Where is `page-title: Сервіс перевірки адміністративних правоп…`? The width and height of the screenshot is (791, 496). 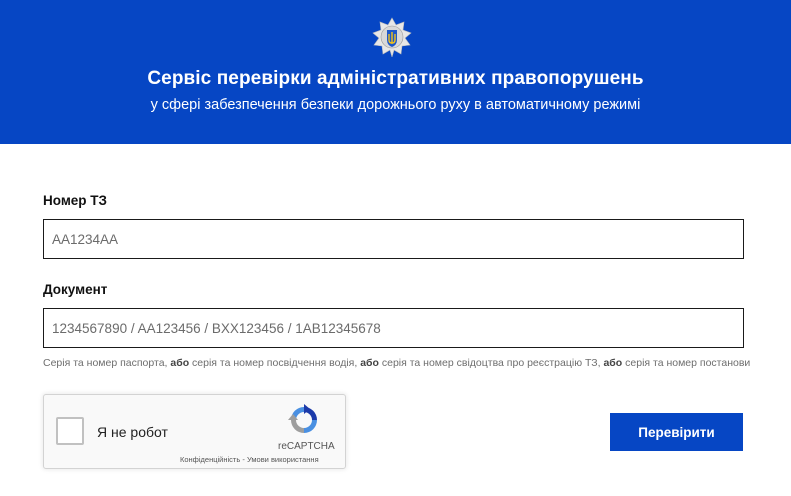 page-title: Сервіс перевірки адміністративних правоп… is located at coordinates (395, 78).